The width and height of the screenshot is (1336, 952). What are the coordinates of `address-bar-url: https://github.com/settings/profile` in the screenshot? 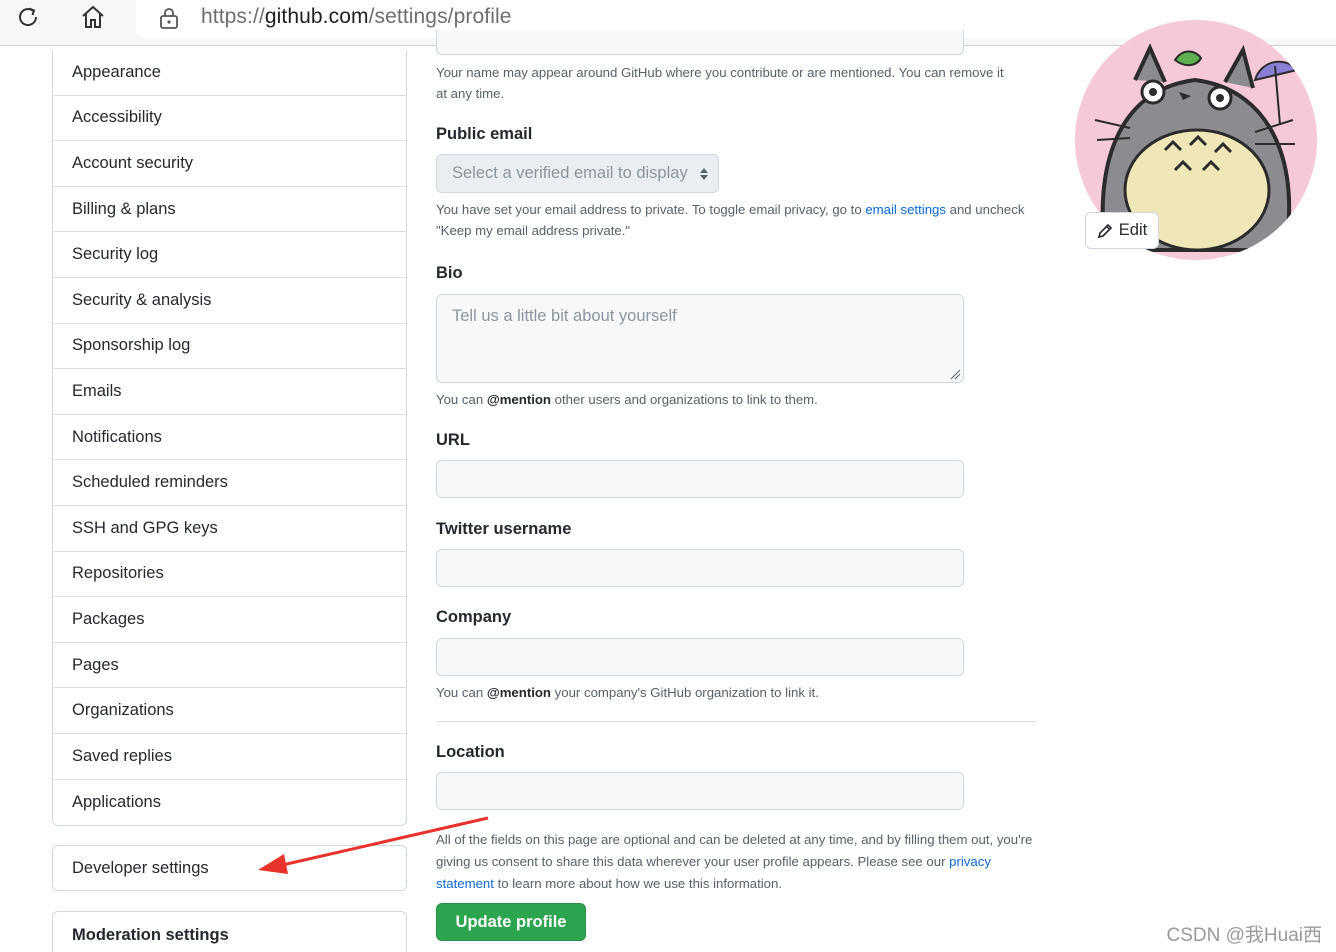 It's located at (356, 16).